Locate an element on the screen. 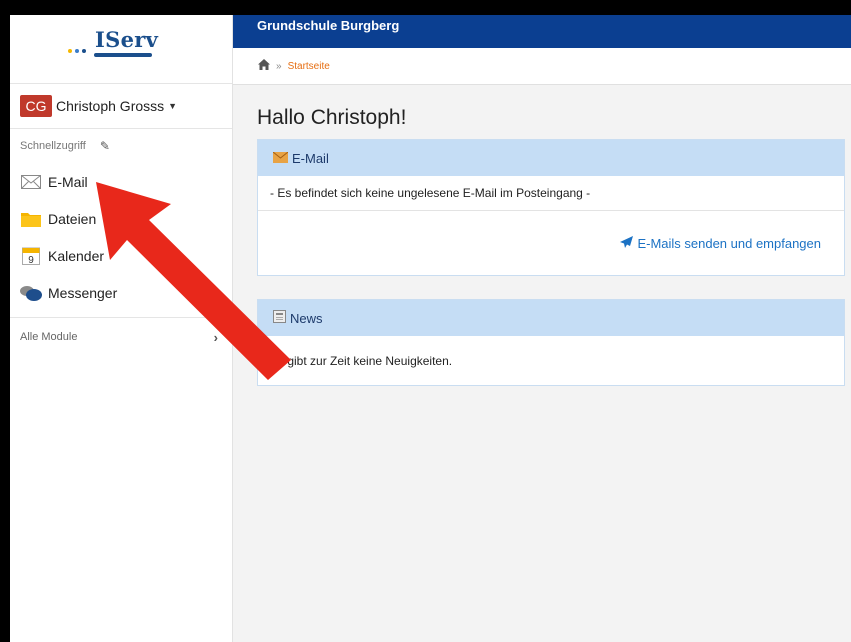 Image resolution: width=851 pixels, height=642 pixels. calendar-icon: 9 is located at coordinates (31, 256).